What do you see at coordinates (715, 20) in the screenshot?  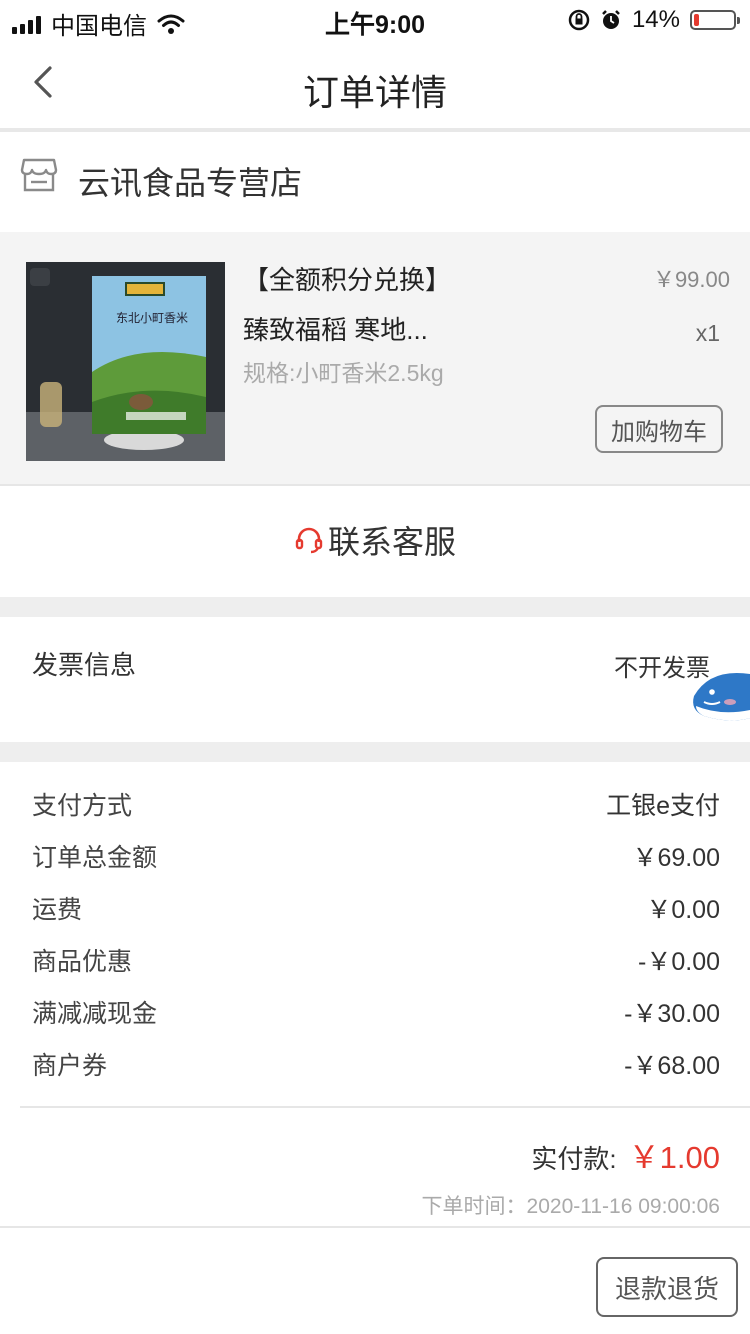 I see `battery-icon` at bounding box center [715, 20].